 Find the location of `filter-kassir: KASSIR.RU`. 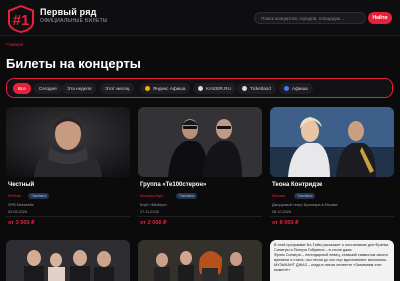

filter-kassir: KASSIR.RU is located at coordinates (214, 88).